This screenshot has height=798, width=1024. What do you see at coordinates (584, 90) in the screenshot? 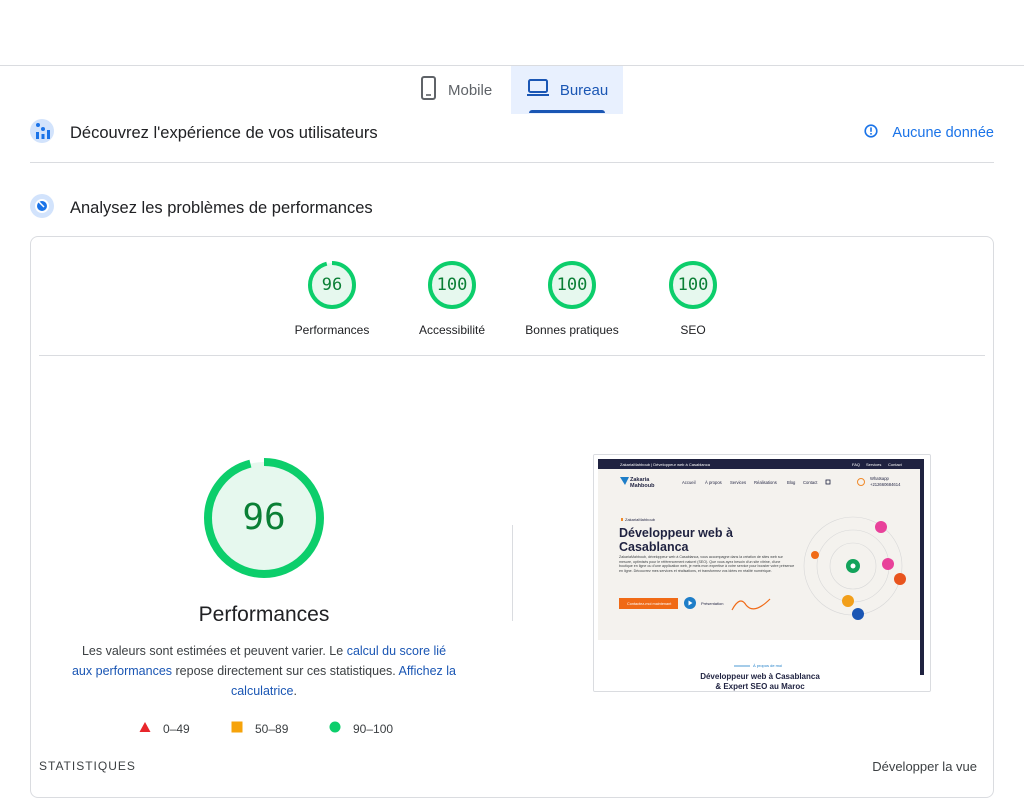
I see `tab-bureau-label: Bureau` at bounding box center [584, 90].